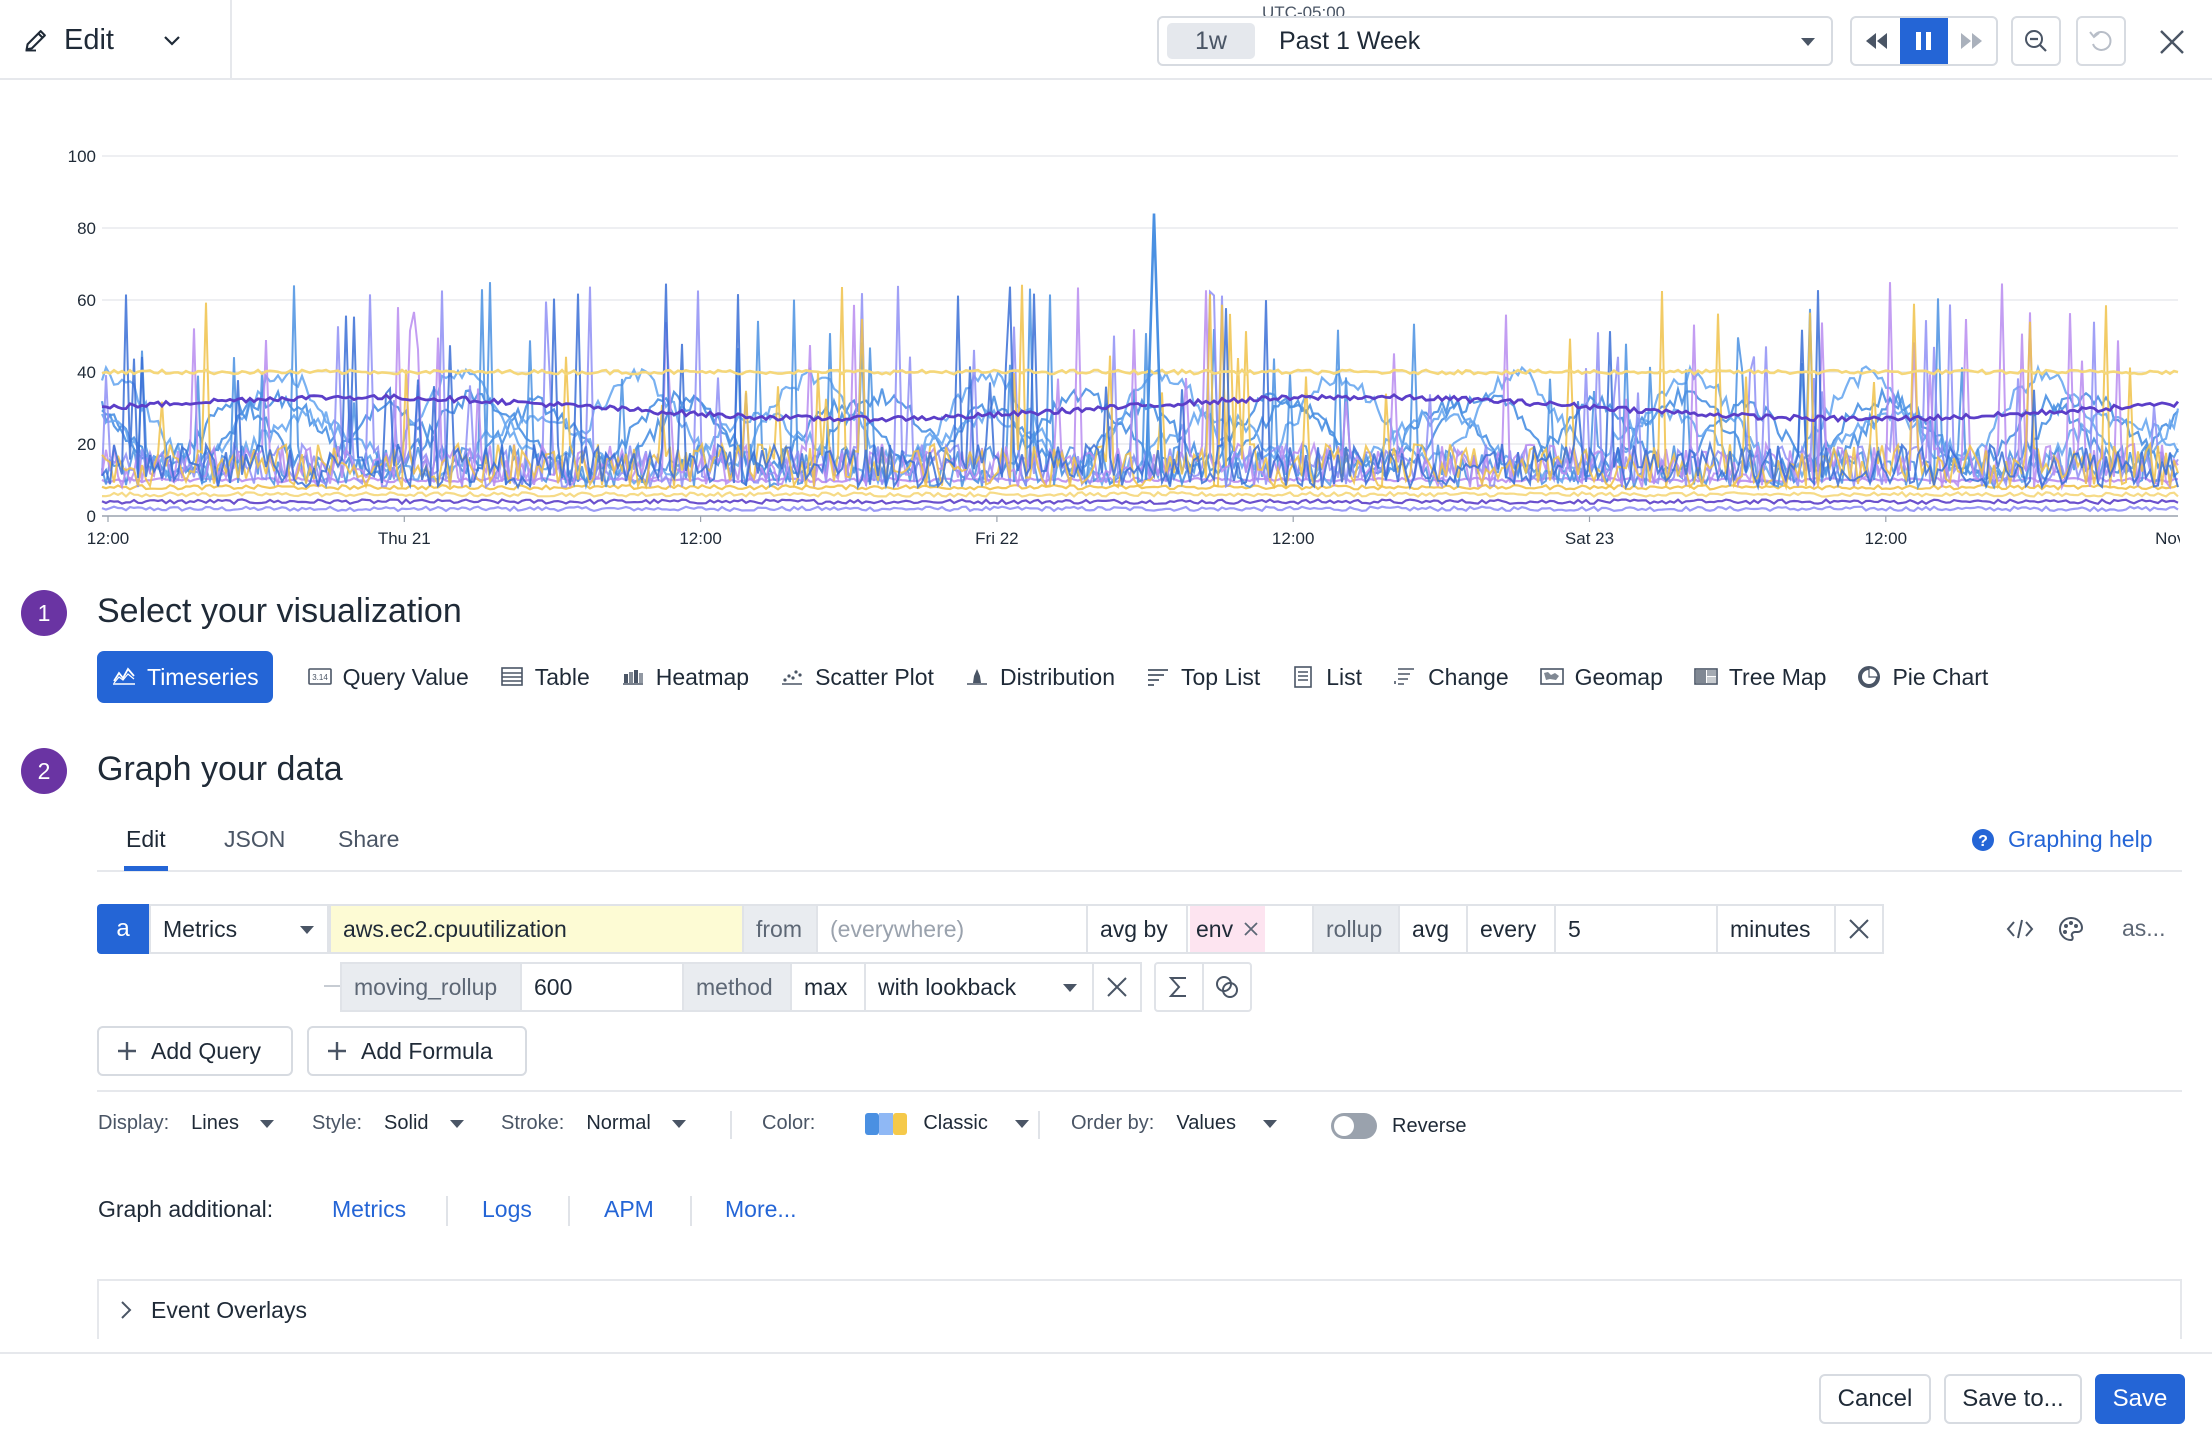  What do you see at coordinates (200, 928) in the screenshot?
I see `data-source-value: Metrics` at bounding box center [200, 928].